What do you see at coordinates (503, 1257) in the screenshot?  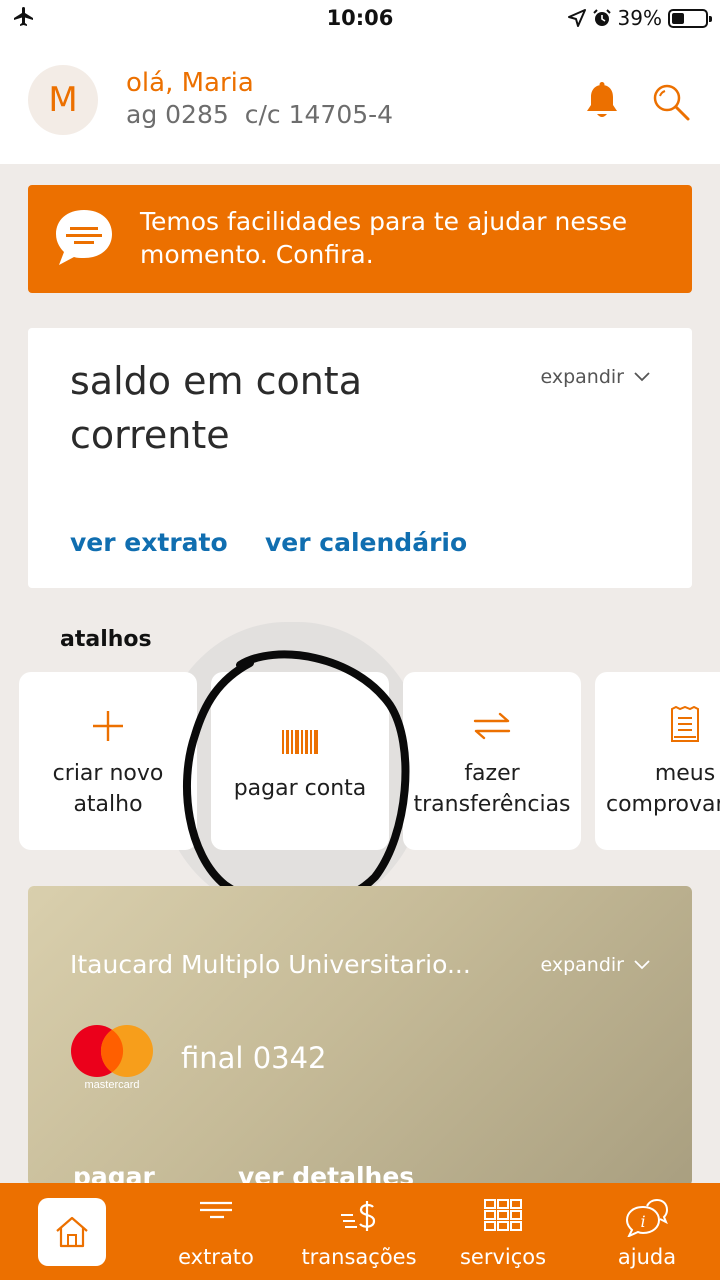 I see `nav-label: serviços` at bounding box center [503, 1257].